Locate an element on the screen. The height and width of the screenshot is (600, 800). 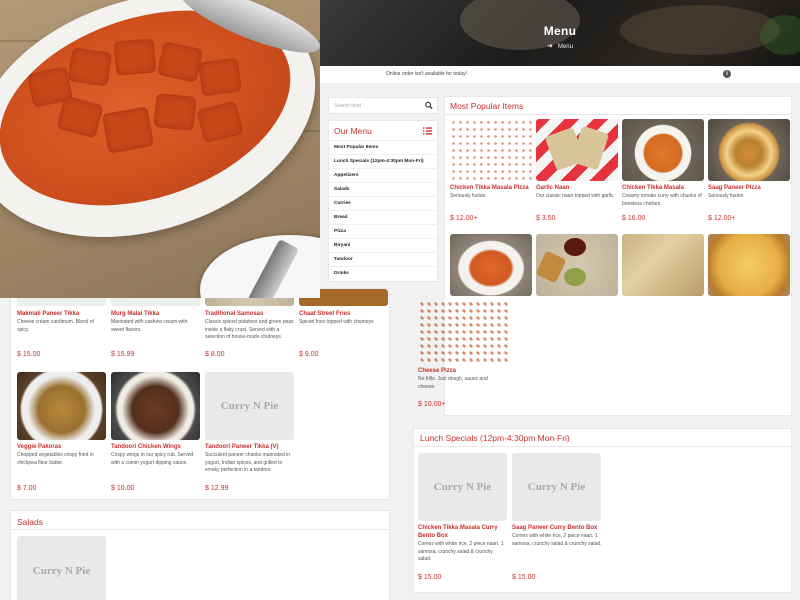
item-price: $ 12.00+ is located at coordinates (722, 218).